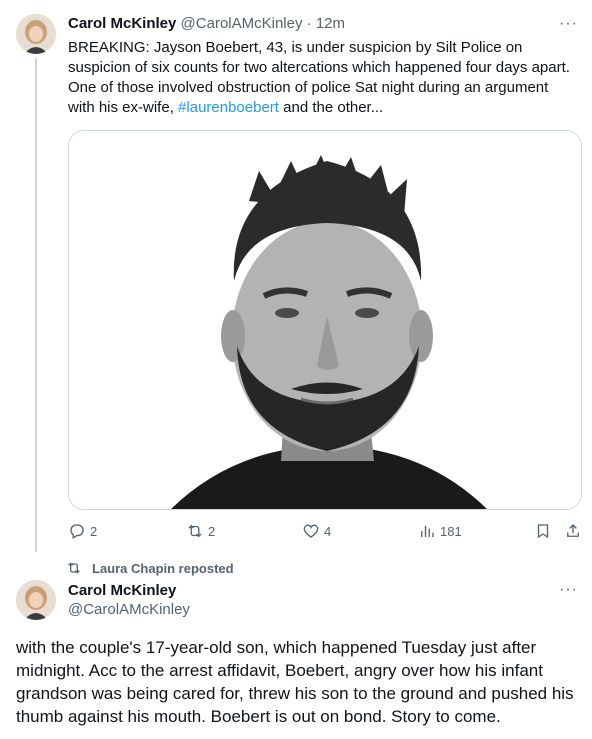 The image size is (592, 739). I want to click on repost-count: 2, so click(212, 531).